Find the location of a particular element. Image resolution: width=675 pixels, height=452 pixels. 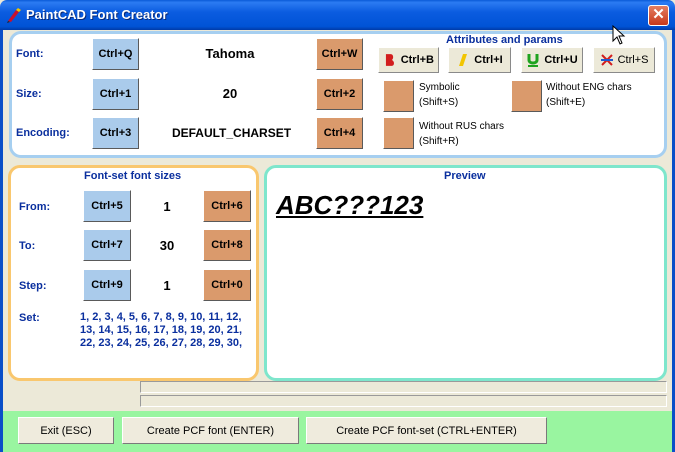

progress-bar-bottom is located at coordinates (403, 401).